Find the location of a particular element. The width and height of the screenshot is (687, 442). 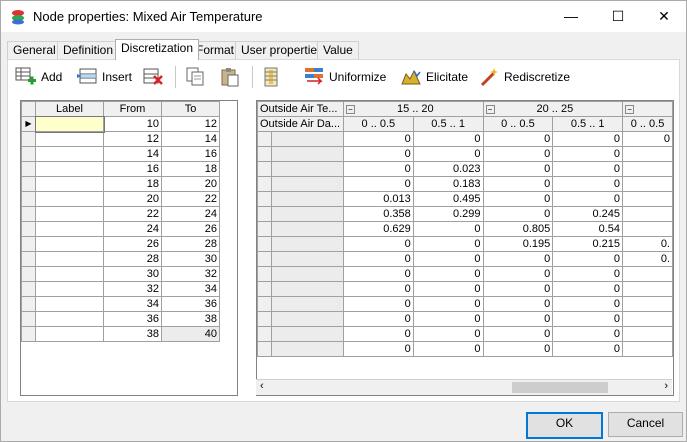

to-cell: 34 is located at coordinates (190, 289).